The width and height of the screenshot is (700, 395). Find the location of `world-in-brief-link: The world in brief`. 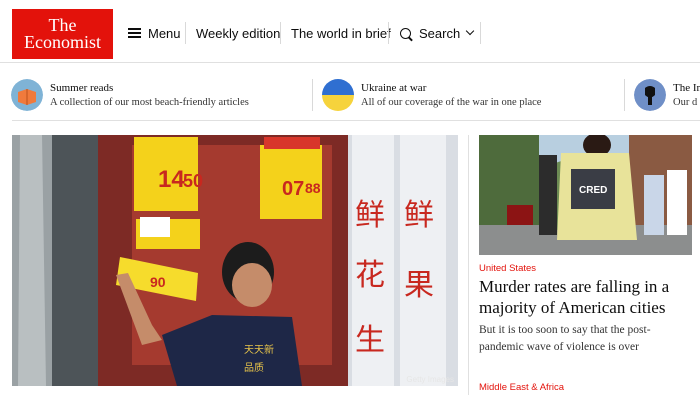

world-in-brief-link: The world in brief is located at coordinates (341, 33).